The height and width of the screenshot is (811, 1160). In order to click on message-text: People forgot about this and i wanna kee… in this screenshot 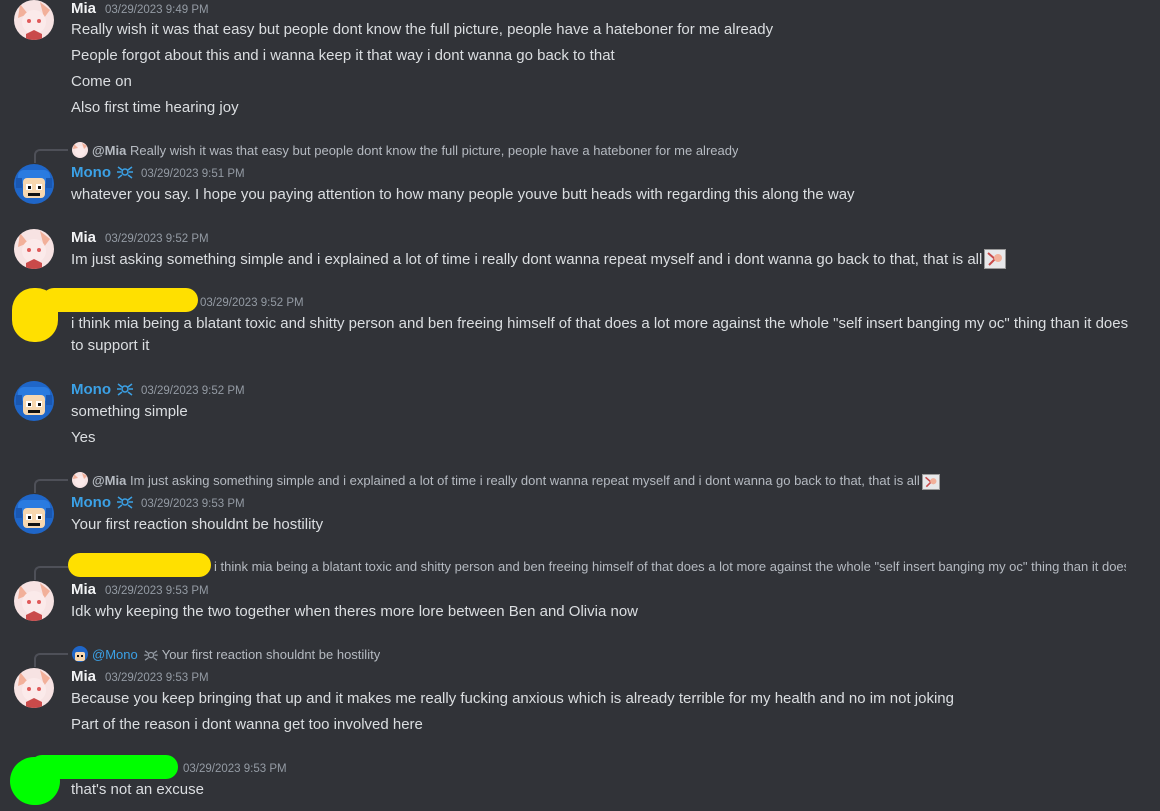, I will do `click(343, 55)`.